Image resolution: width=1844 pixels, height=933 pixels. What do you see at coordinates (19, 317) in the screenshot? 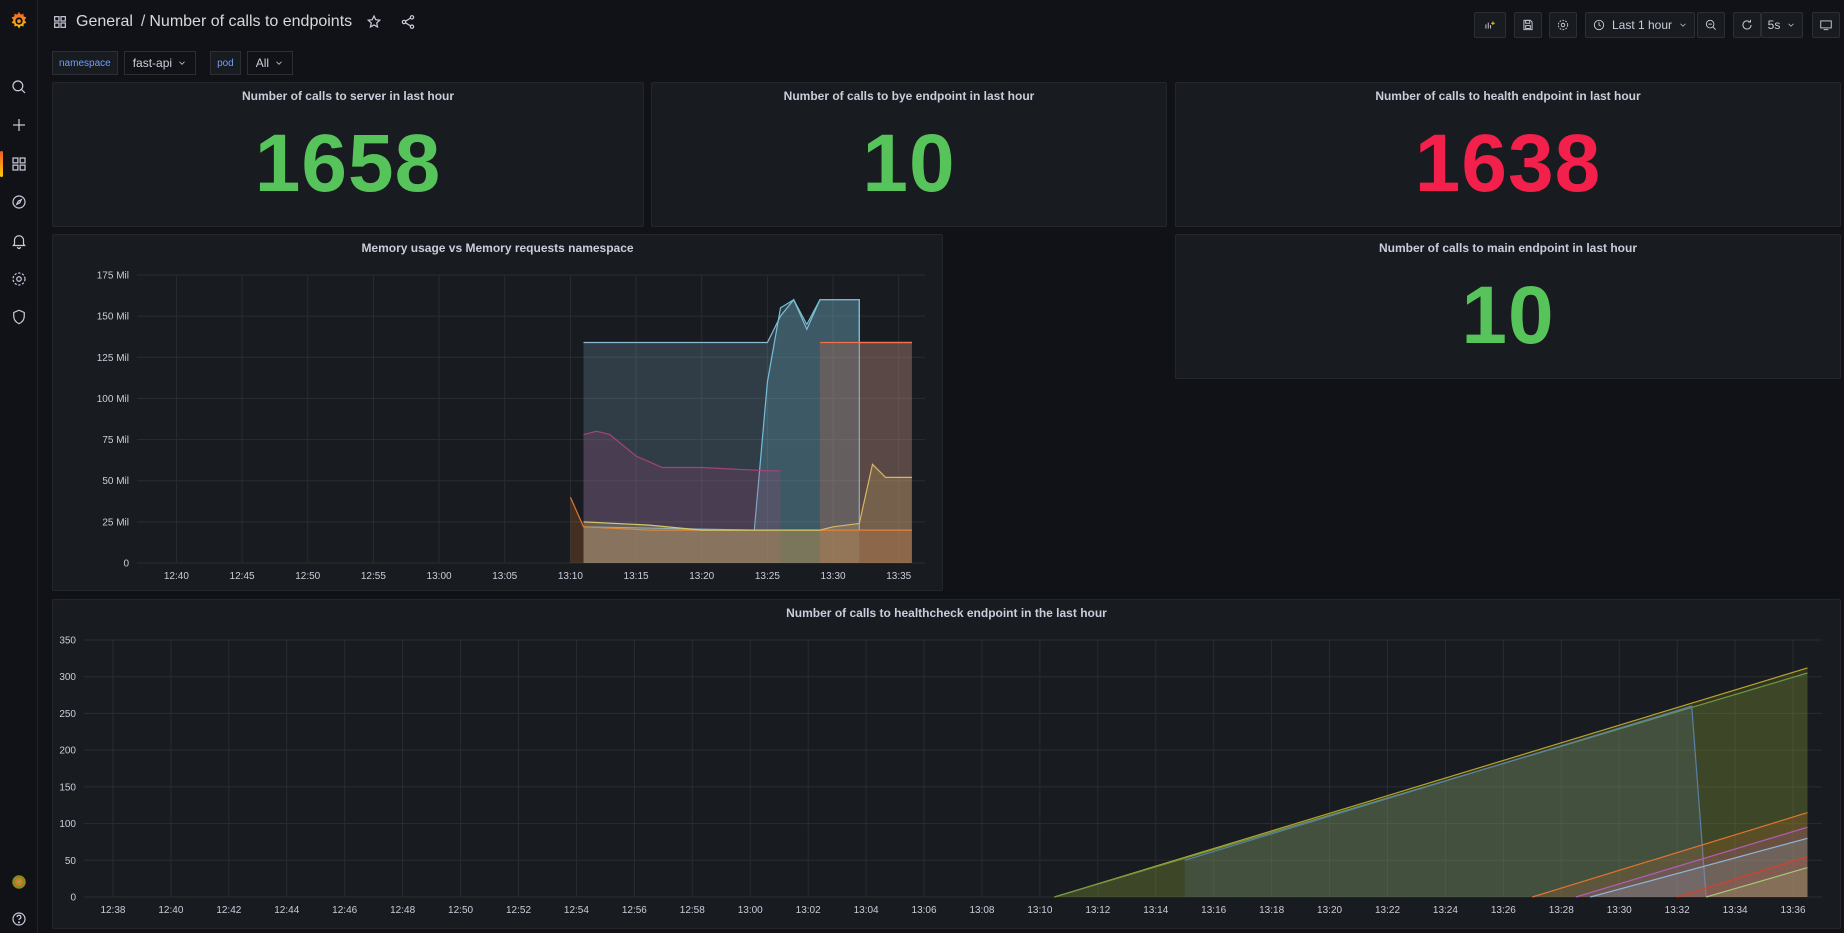
I see `shield-icon` at bounding box center [19, 317].